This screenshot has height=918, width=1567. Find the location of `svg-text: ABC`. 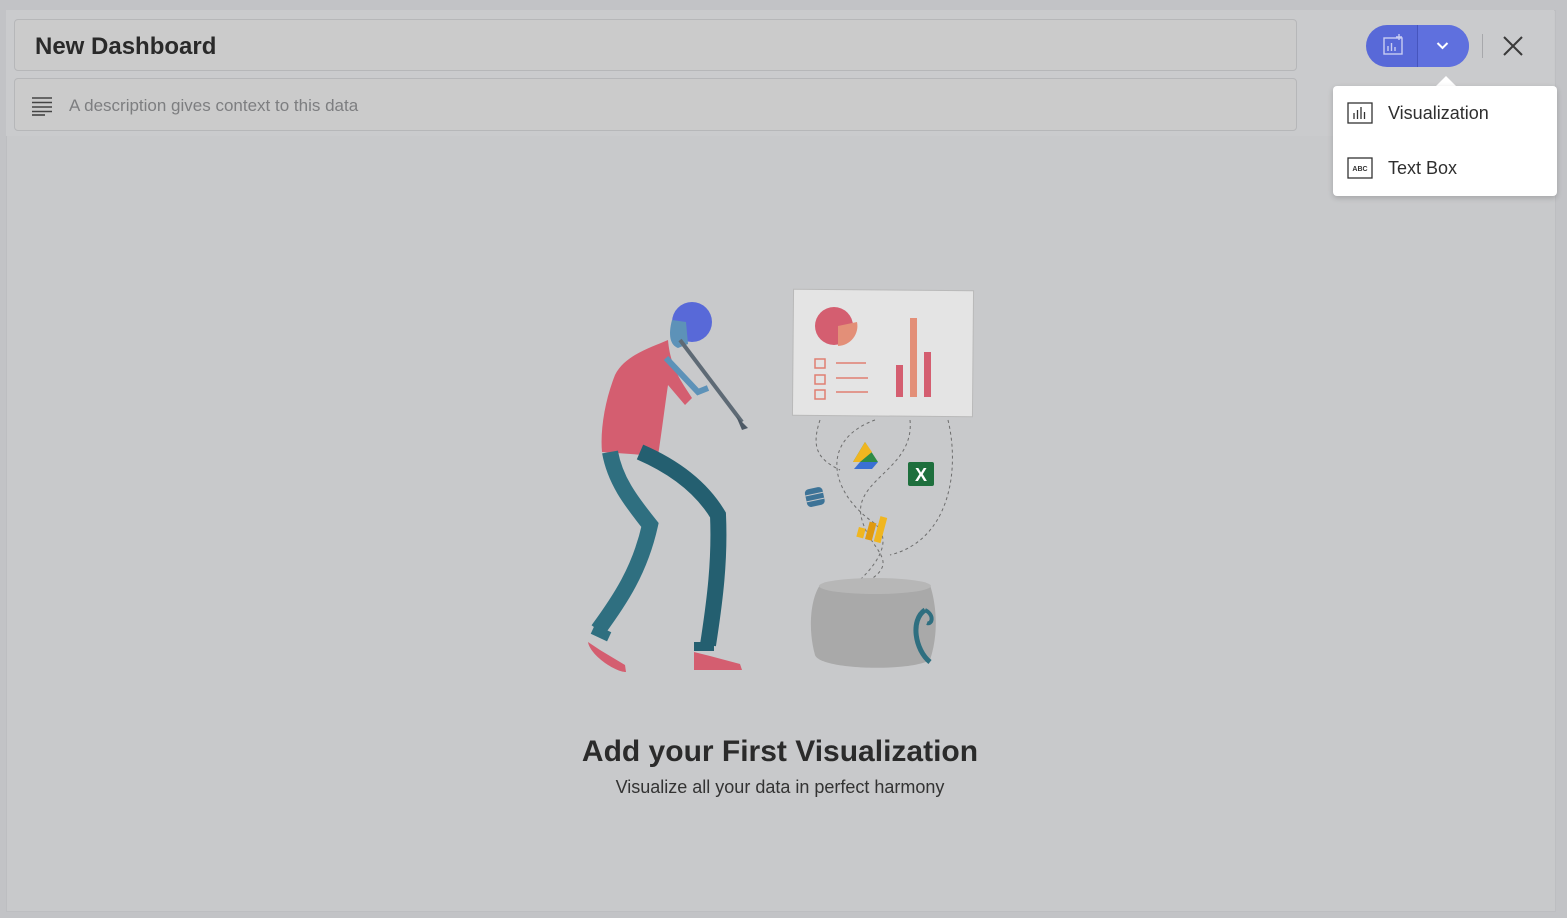

svg-text: ABC is located at coordinates (1359, 169).